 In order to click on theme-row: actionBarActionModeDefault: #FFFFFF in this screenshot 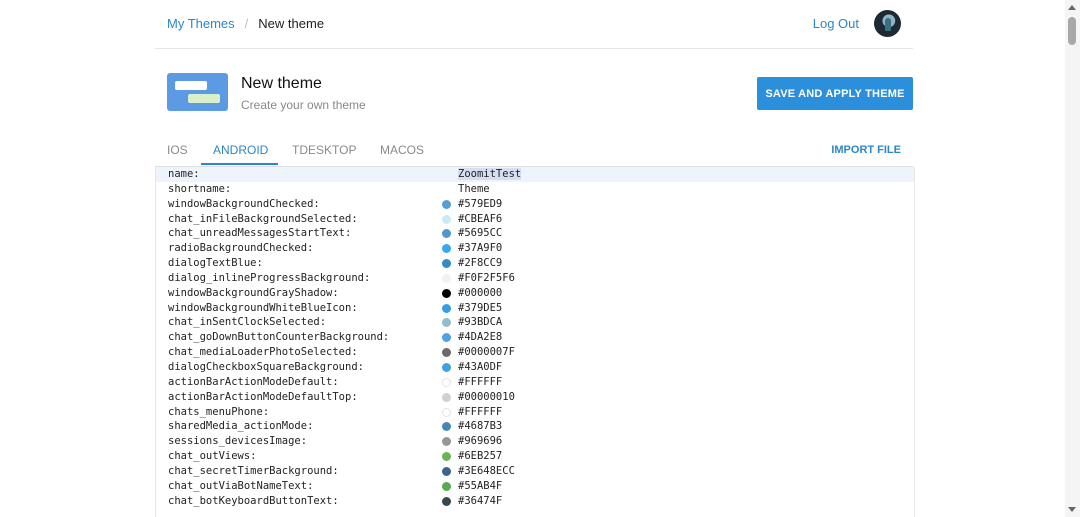, I will do `click(535, 382)`.